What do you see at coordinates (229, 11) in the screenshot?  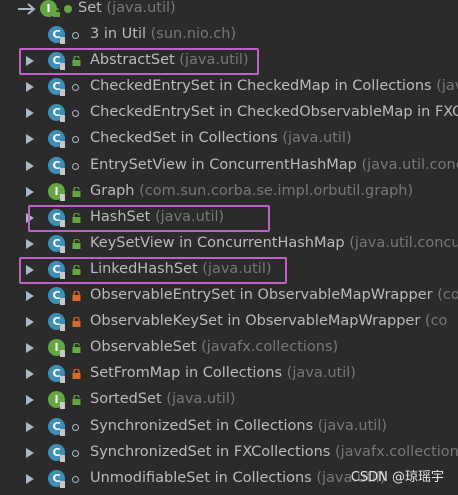 I see `tree-root-row: I Set (java.util)` at bounding box center [229, 11].